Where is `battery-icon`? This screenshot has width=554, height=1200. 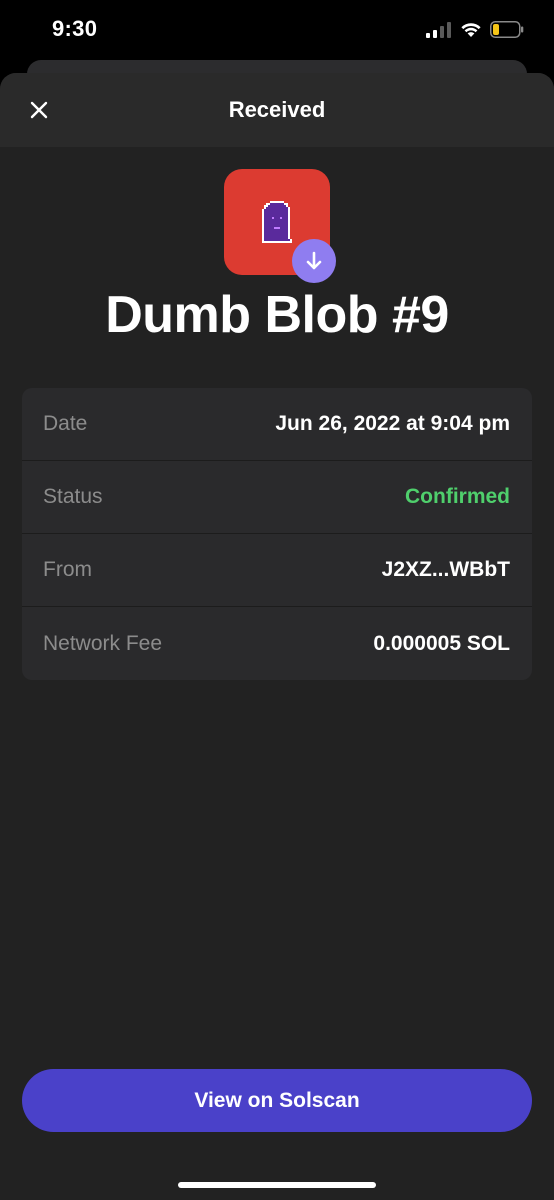
battery-icon is located at coordinates (507, 29).